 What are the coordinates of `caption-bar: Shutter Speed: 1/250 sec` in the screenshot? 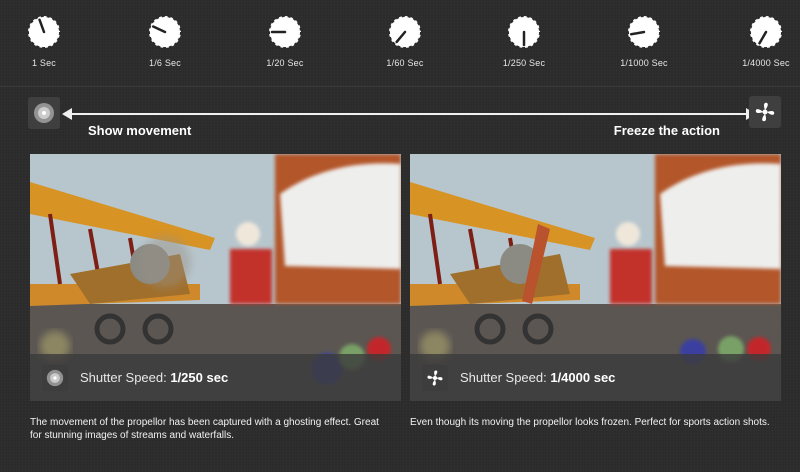 It's located at (215, 377).